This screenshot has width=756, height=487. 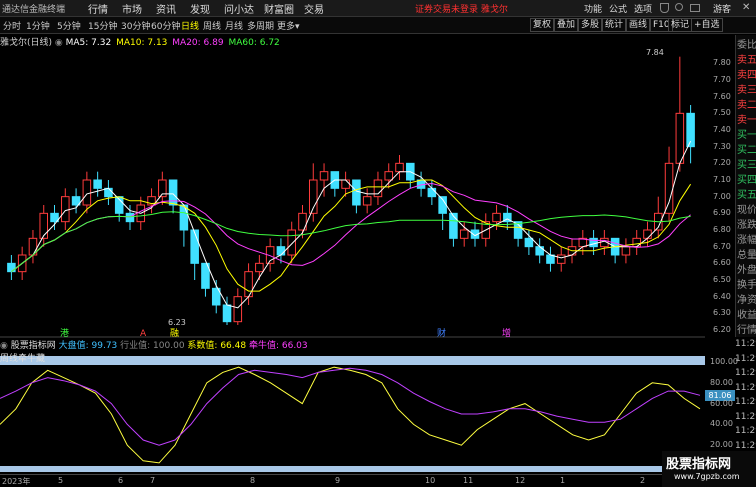 What do you see at coordinates (746, 195) in the screenshot?
I see `quote-row: 买五` at bounding box center [746, 195].